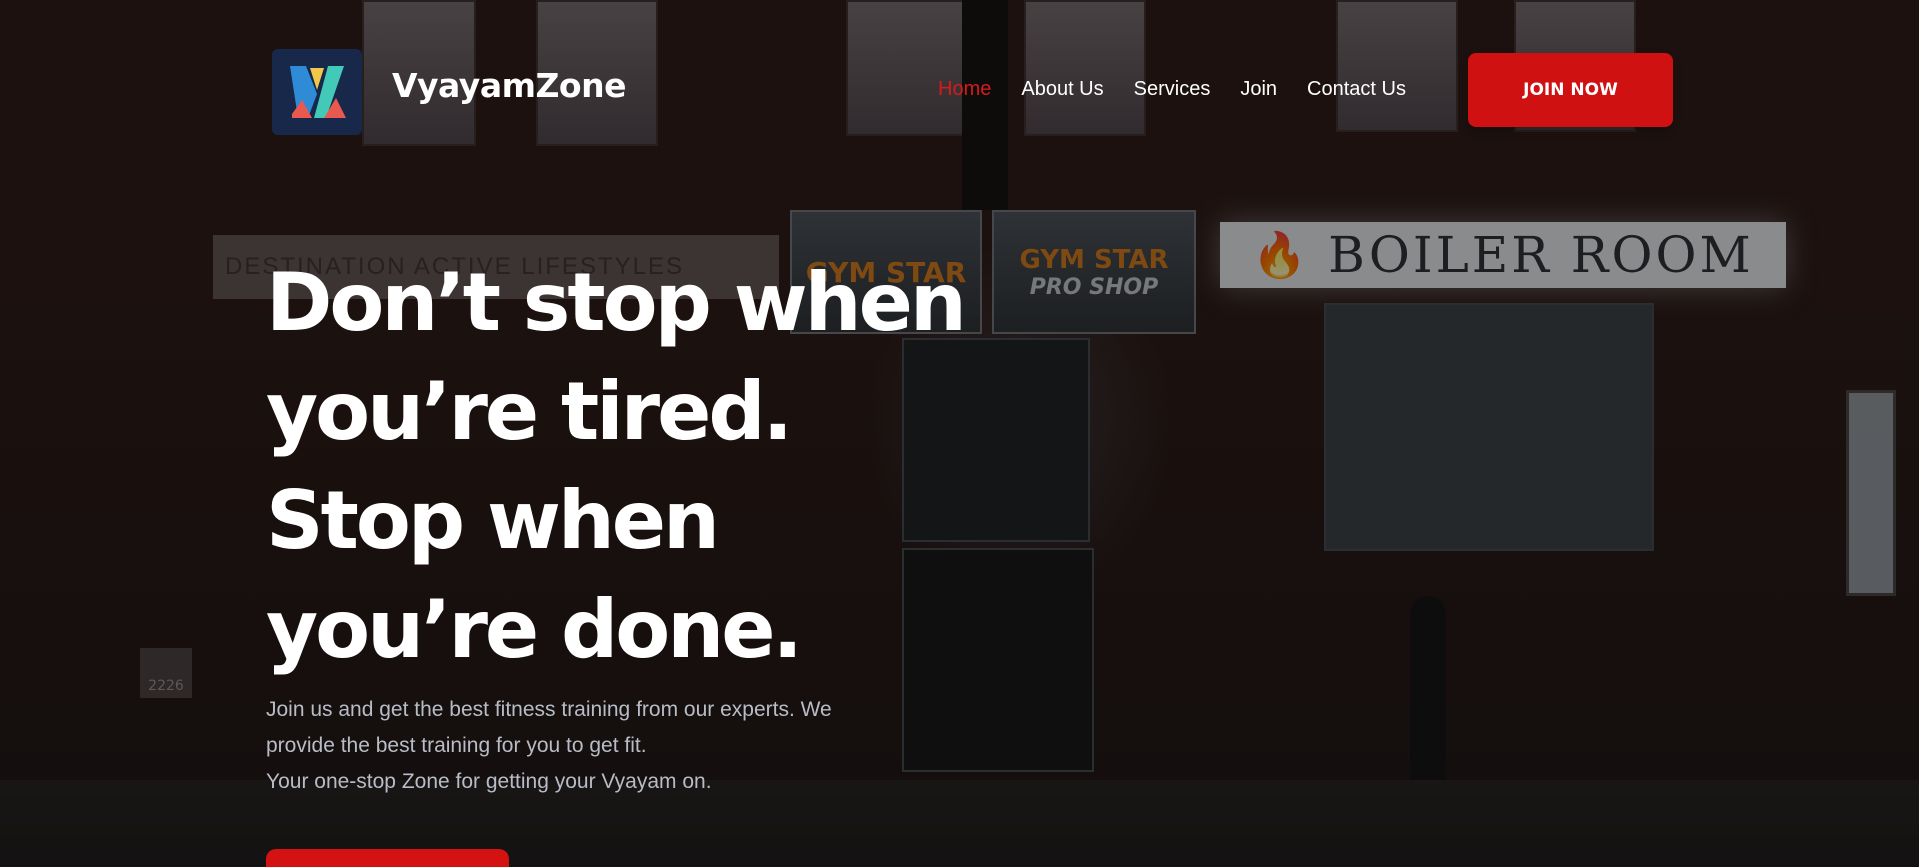  I want to click on nav-item-about-us: About Us, so click(1062, 89).